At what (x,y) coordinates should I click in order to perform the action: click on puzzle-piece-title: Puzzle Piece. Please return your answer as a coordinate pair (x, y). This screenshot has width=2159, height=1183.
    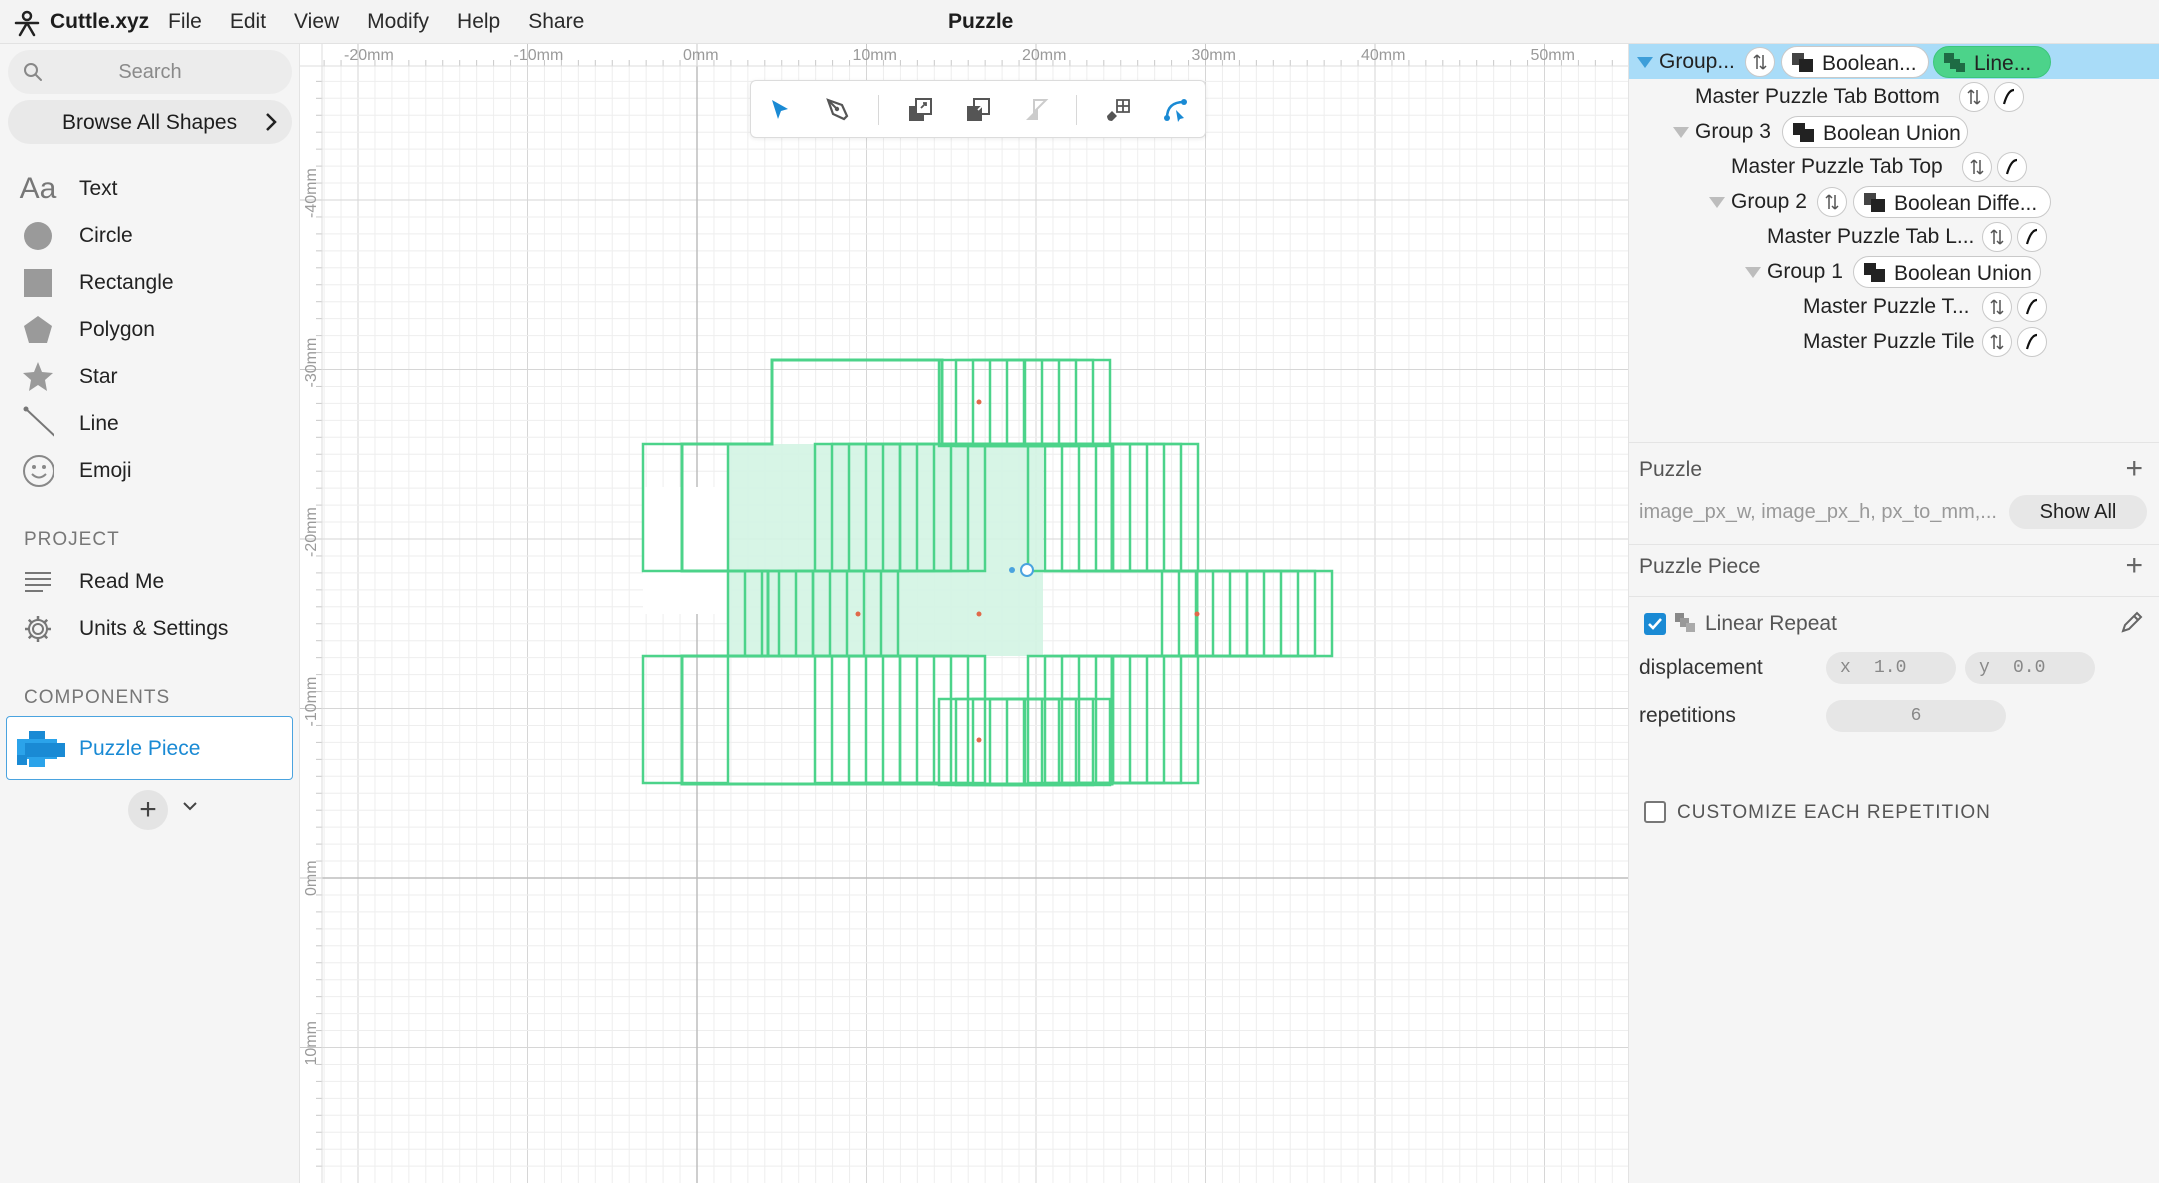
    Looking at the image, I should click on (1700, 566).